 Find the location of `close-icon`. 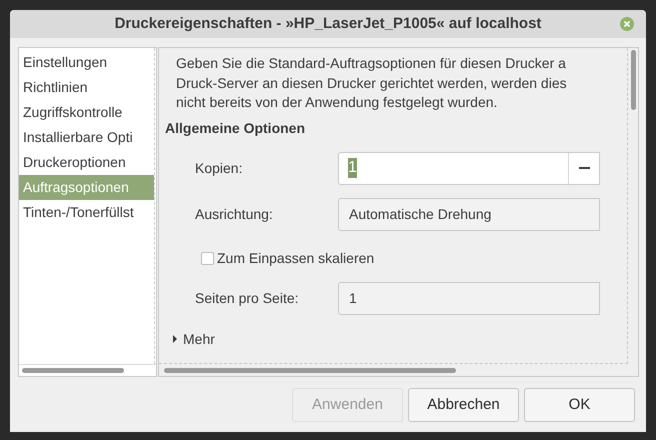

close-icon is located at coordinates (627, 24).